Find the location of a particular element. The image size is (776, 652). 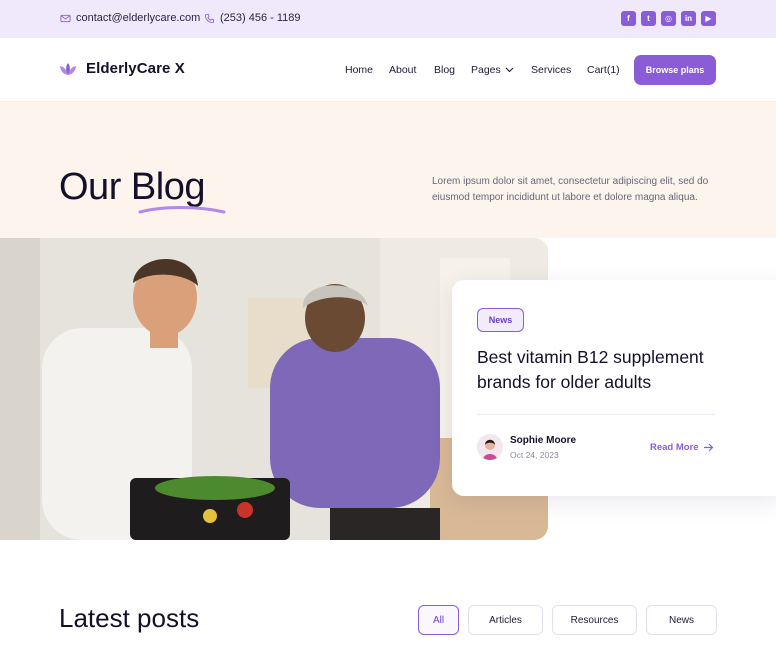

email-contact: contact@elderlycare.com is located at coordinates (130, 18).